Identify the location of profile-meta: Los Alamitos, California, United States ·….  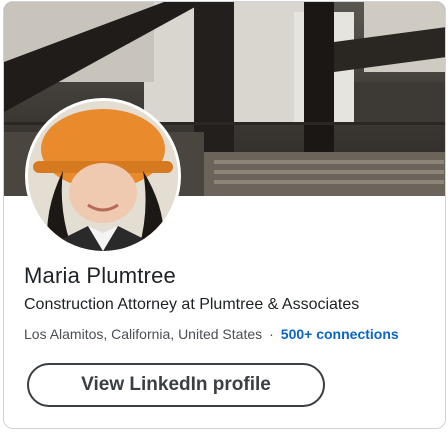
(211, 334).